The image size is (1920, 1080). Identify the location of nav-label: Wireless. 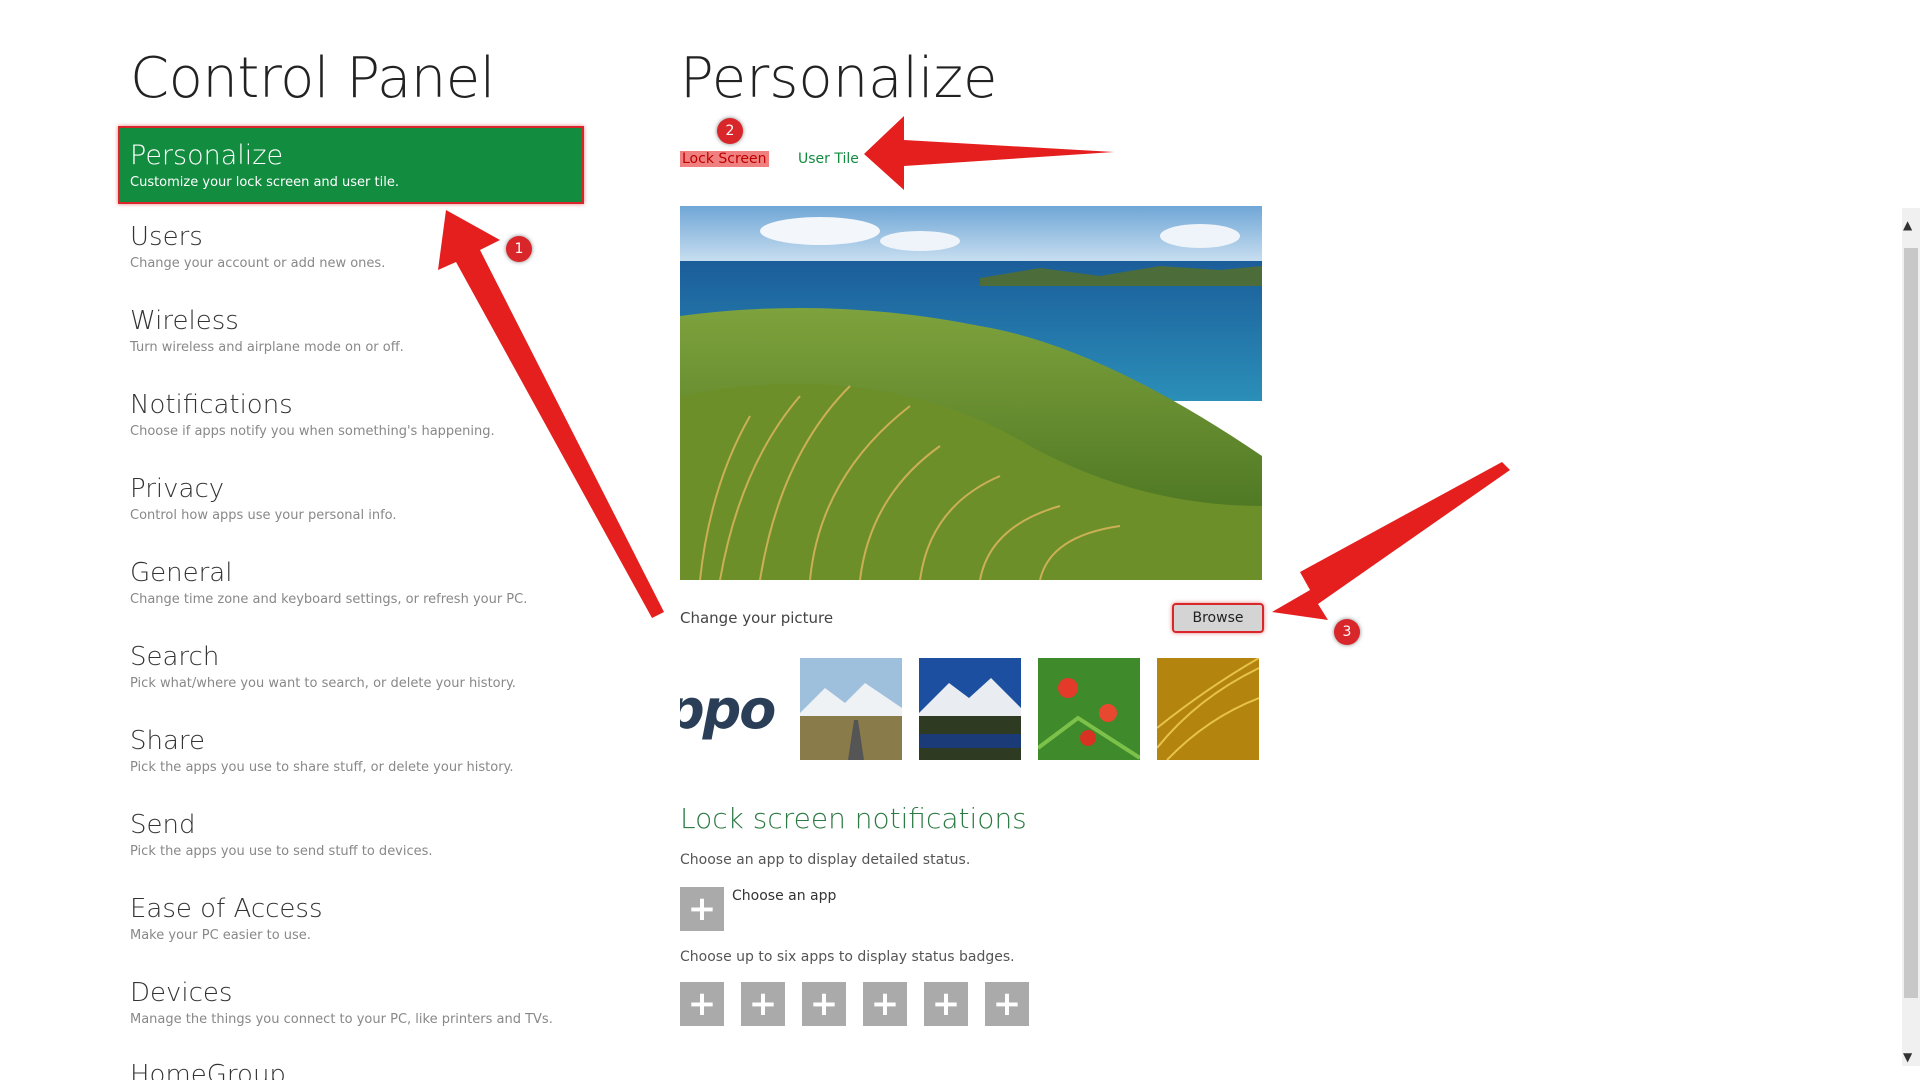
(184, 321).